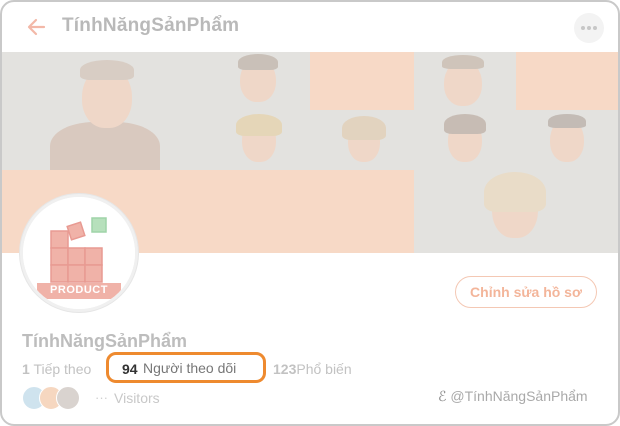  What do you see at coordinates (26, 369) in the screenshot?
I see `following-count: 1` at bounding box center [26, 369].